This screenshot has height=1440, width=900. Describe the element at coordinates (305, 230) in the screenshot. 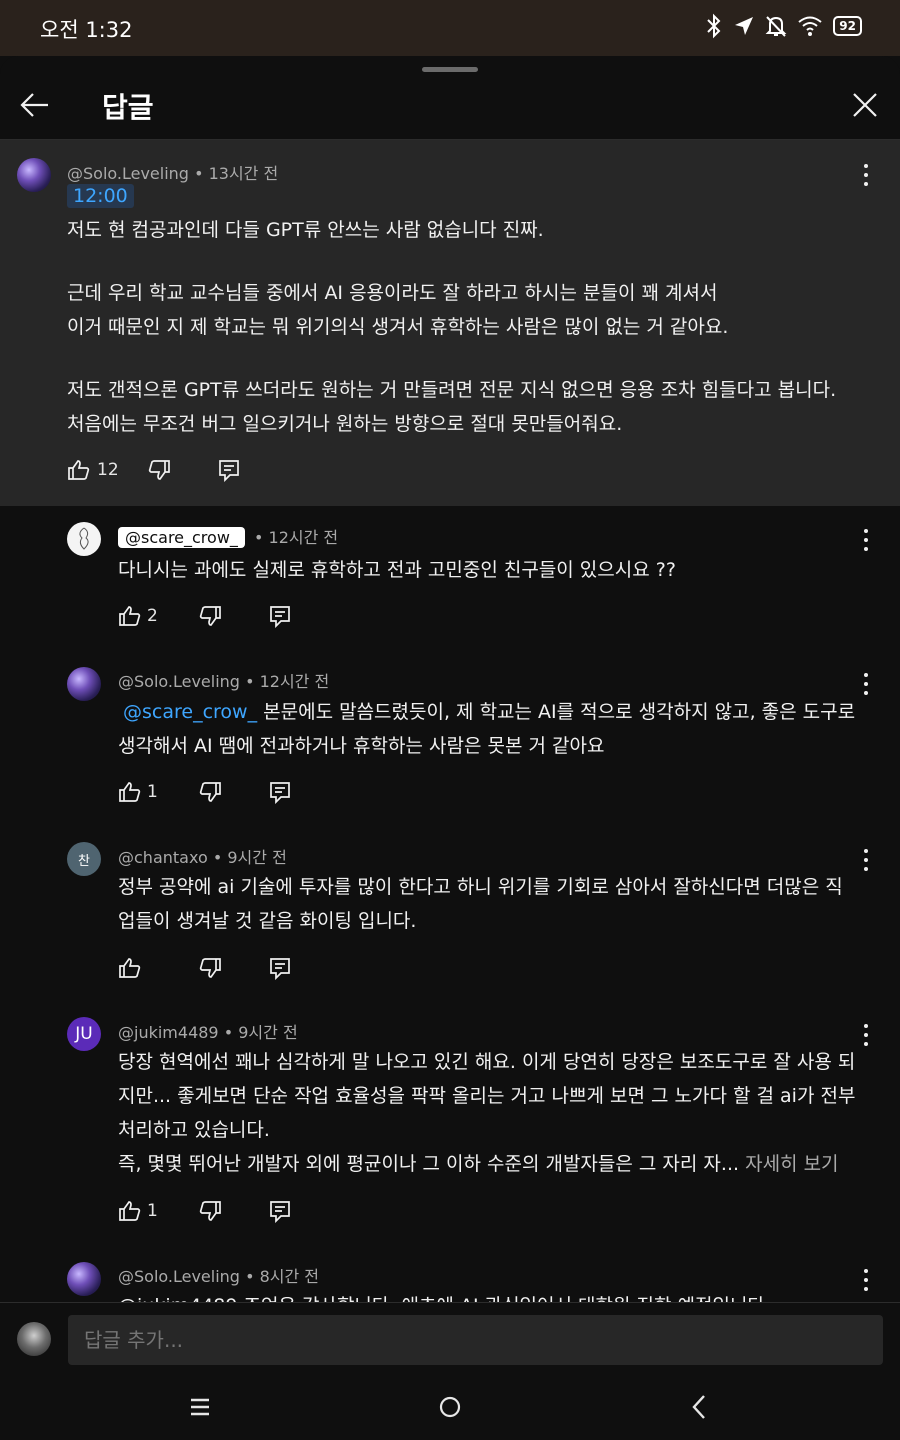

I see `comment-text-line: 저도 현 컴공과인데 다들 GPT류 안쓰는 사람 없습니다 진짜.` at that location.